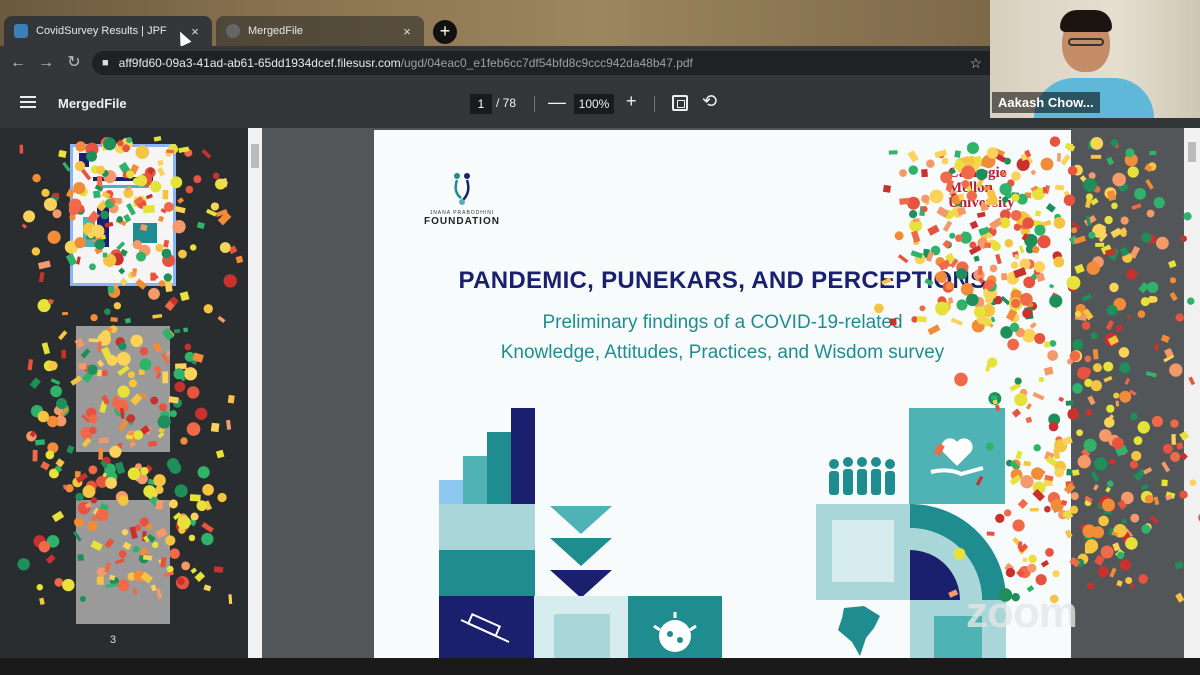 This screenshot has width=1200, height=675. Describe the element at coordinates (600, 666) in the screenshot. I see `bottom-bar` at that location.